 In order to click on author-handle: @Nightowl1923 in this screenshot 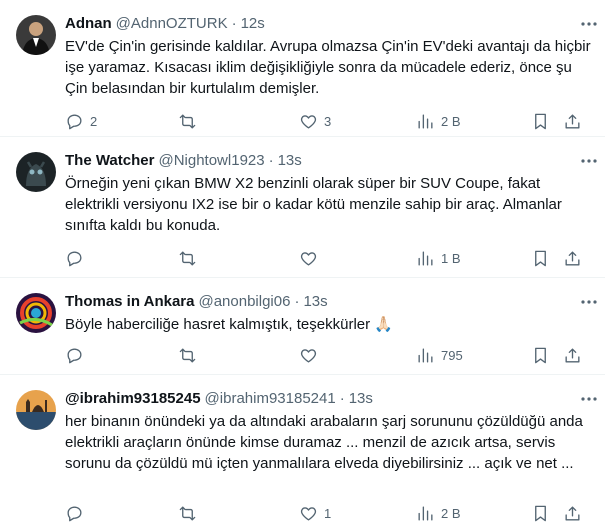, I will do `click(211, 161)`.